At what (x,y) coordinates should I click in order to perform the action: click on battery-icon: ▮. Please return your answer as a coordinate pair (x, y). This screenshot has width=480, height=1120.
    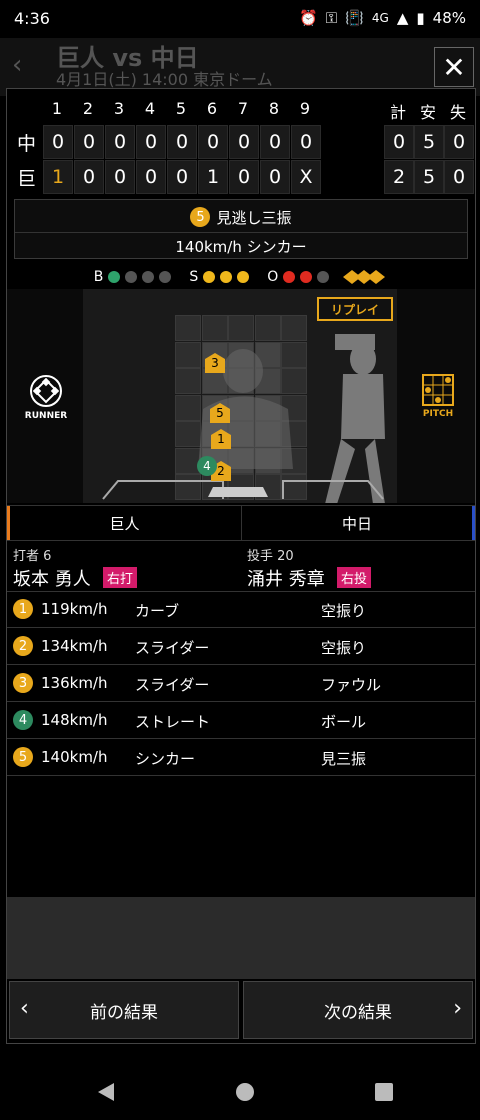
    Looking at the image, I should click on (420, 18).